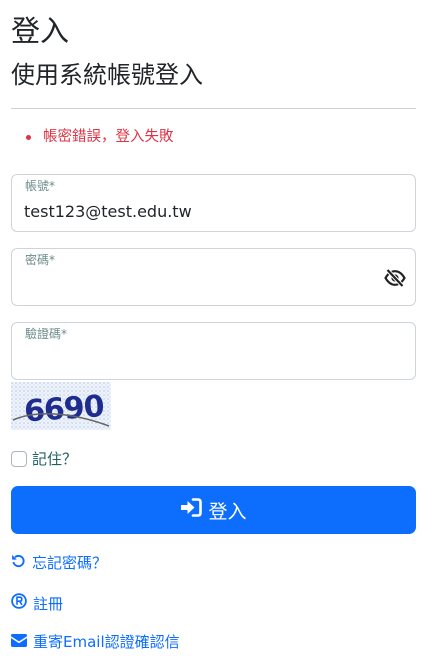 The image size is (434, 669). Describe the element at coordinates (107, 75) in the screenshot. I see `page-subtitle: 使用系統帳號登入` at that location.